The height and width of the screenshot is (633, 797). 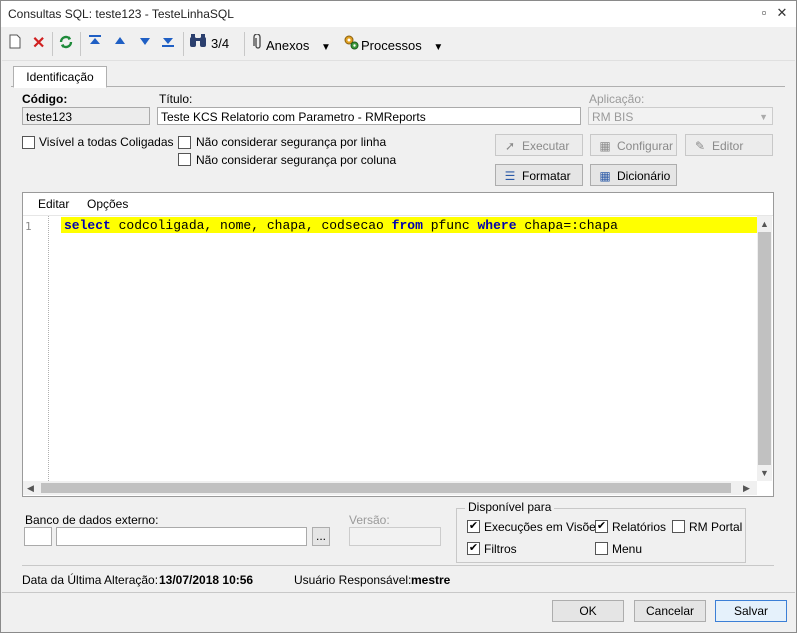 What do you see at coordinates (259, 44) in the screenshot?
I see `paperclip-icon` at bounding box center [259, 44].